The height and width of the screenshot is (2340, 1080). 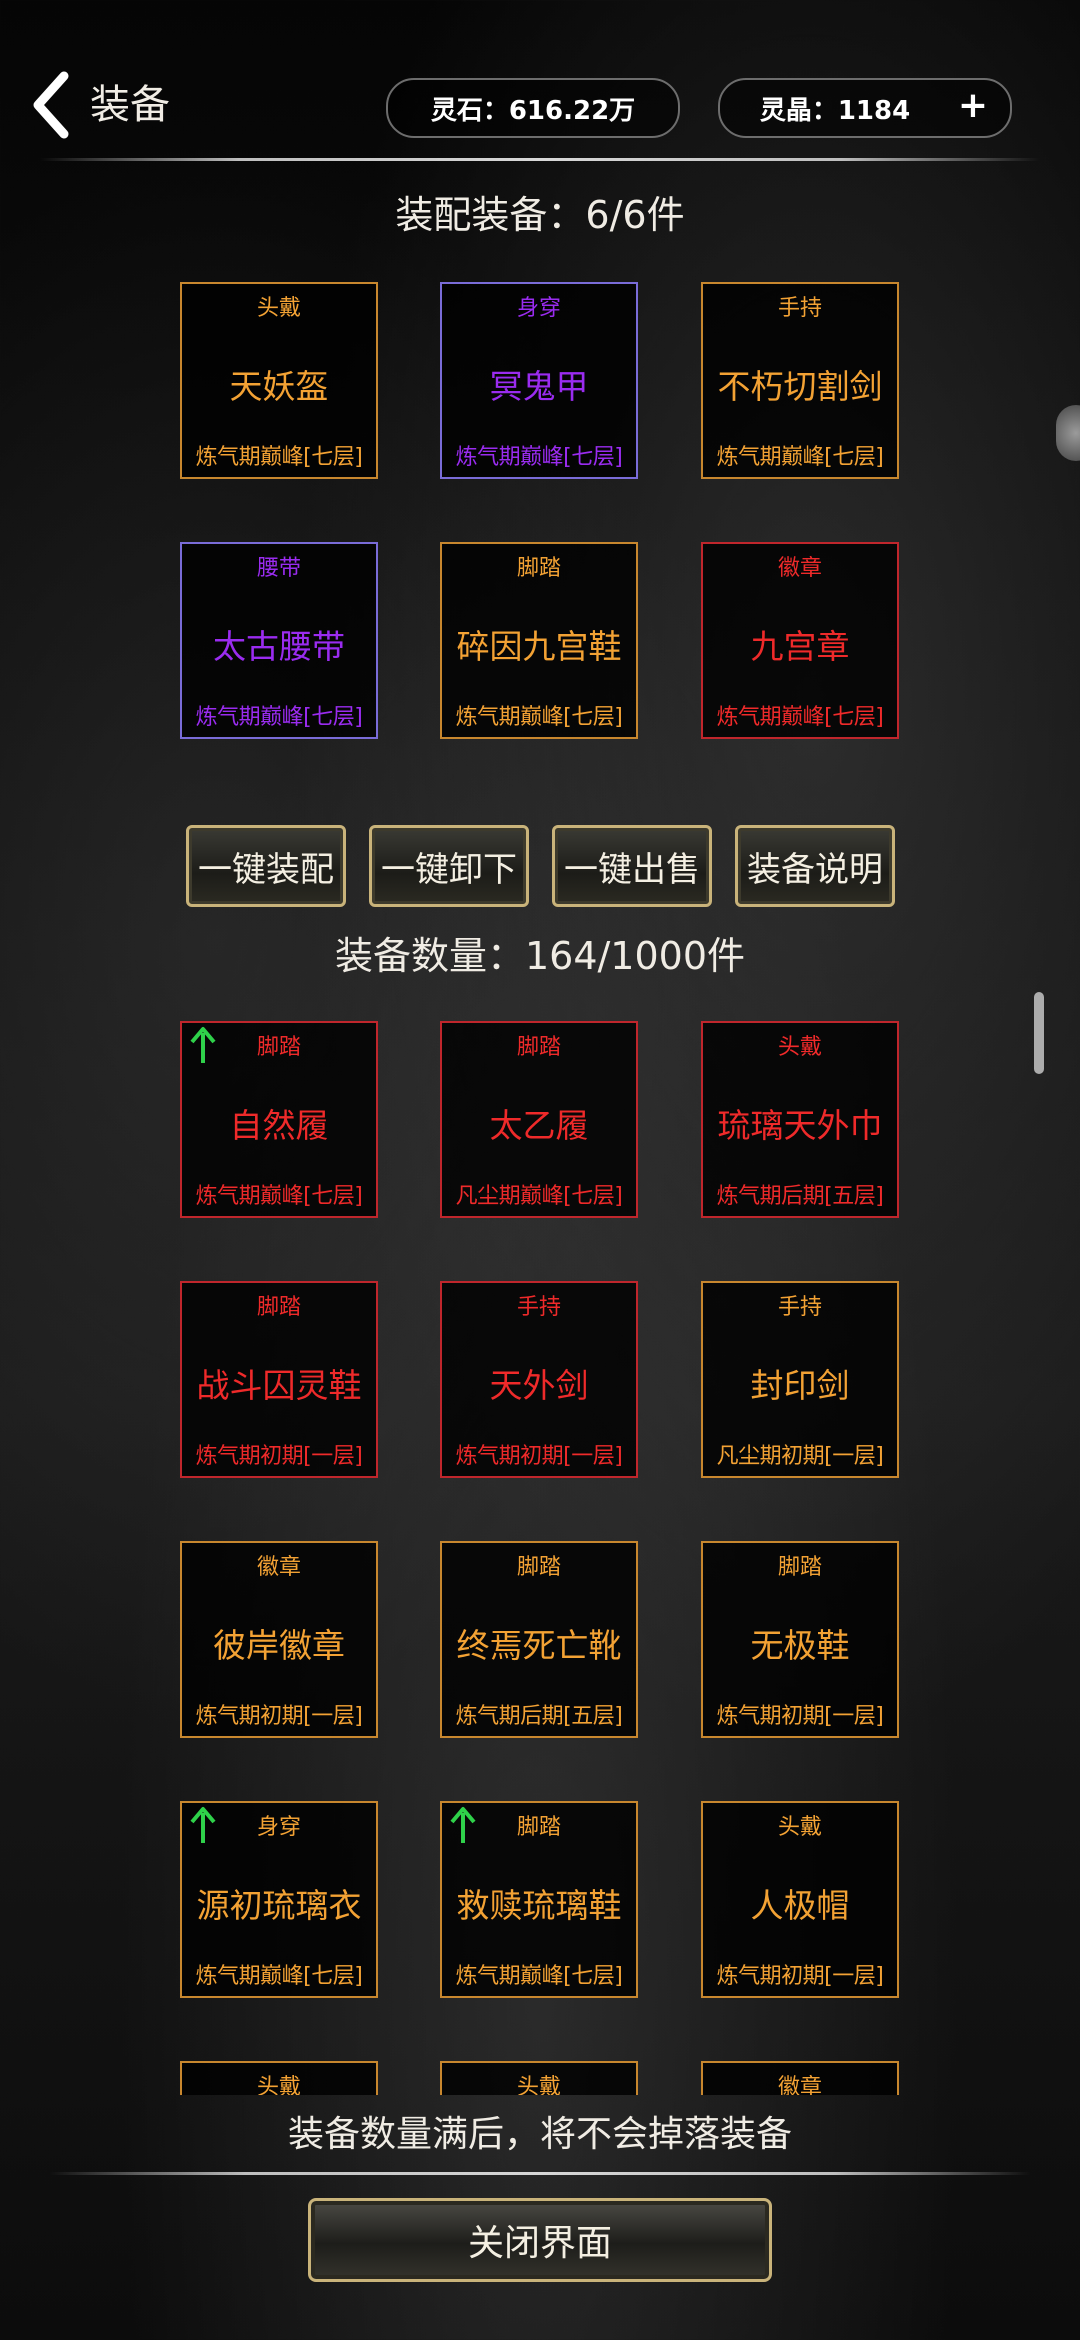 What do you see at coordinates (538, 308) in the screenshot?
I see `item-slot-label: 身穿` at bounding box center [538, 308].